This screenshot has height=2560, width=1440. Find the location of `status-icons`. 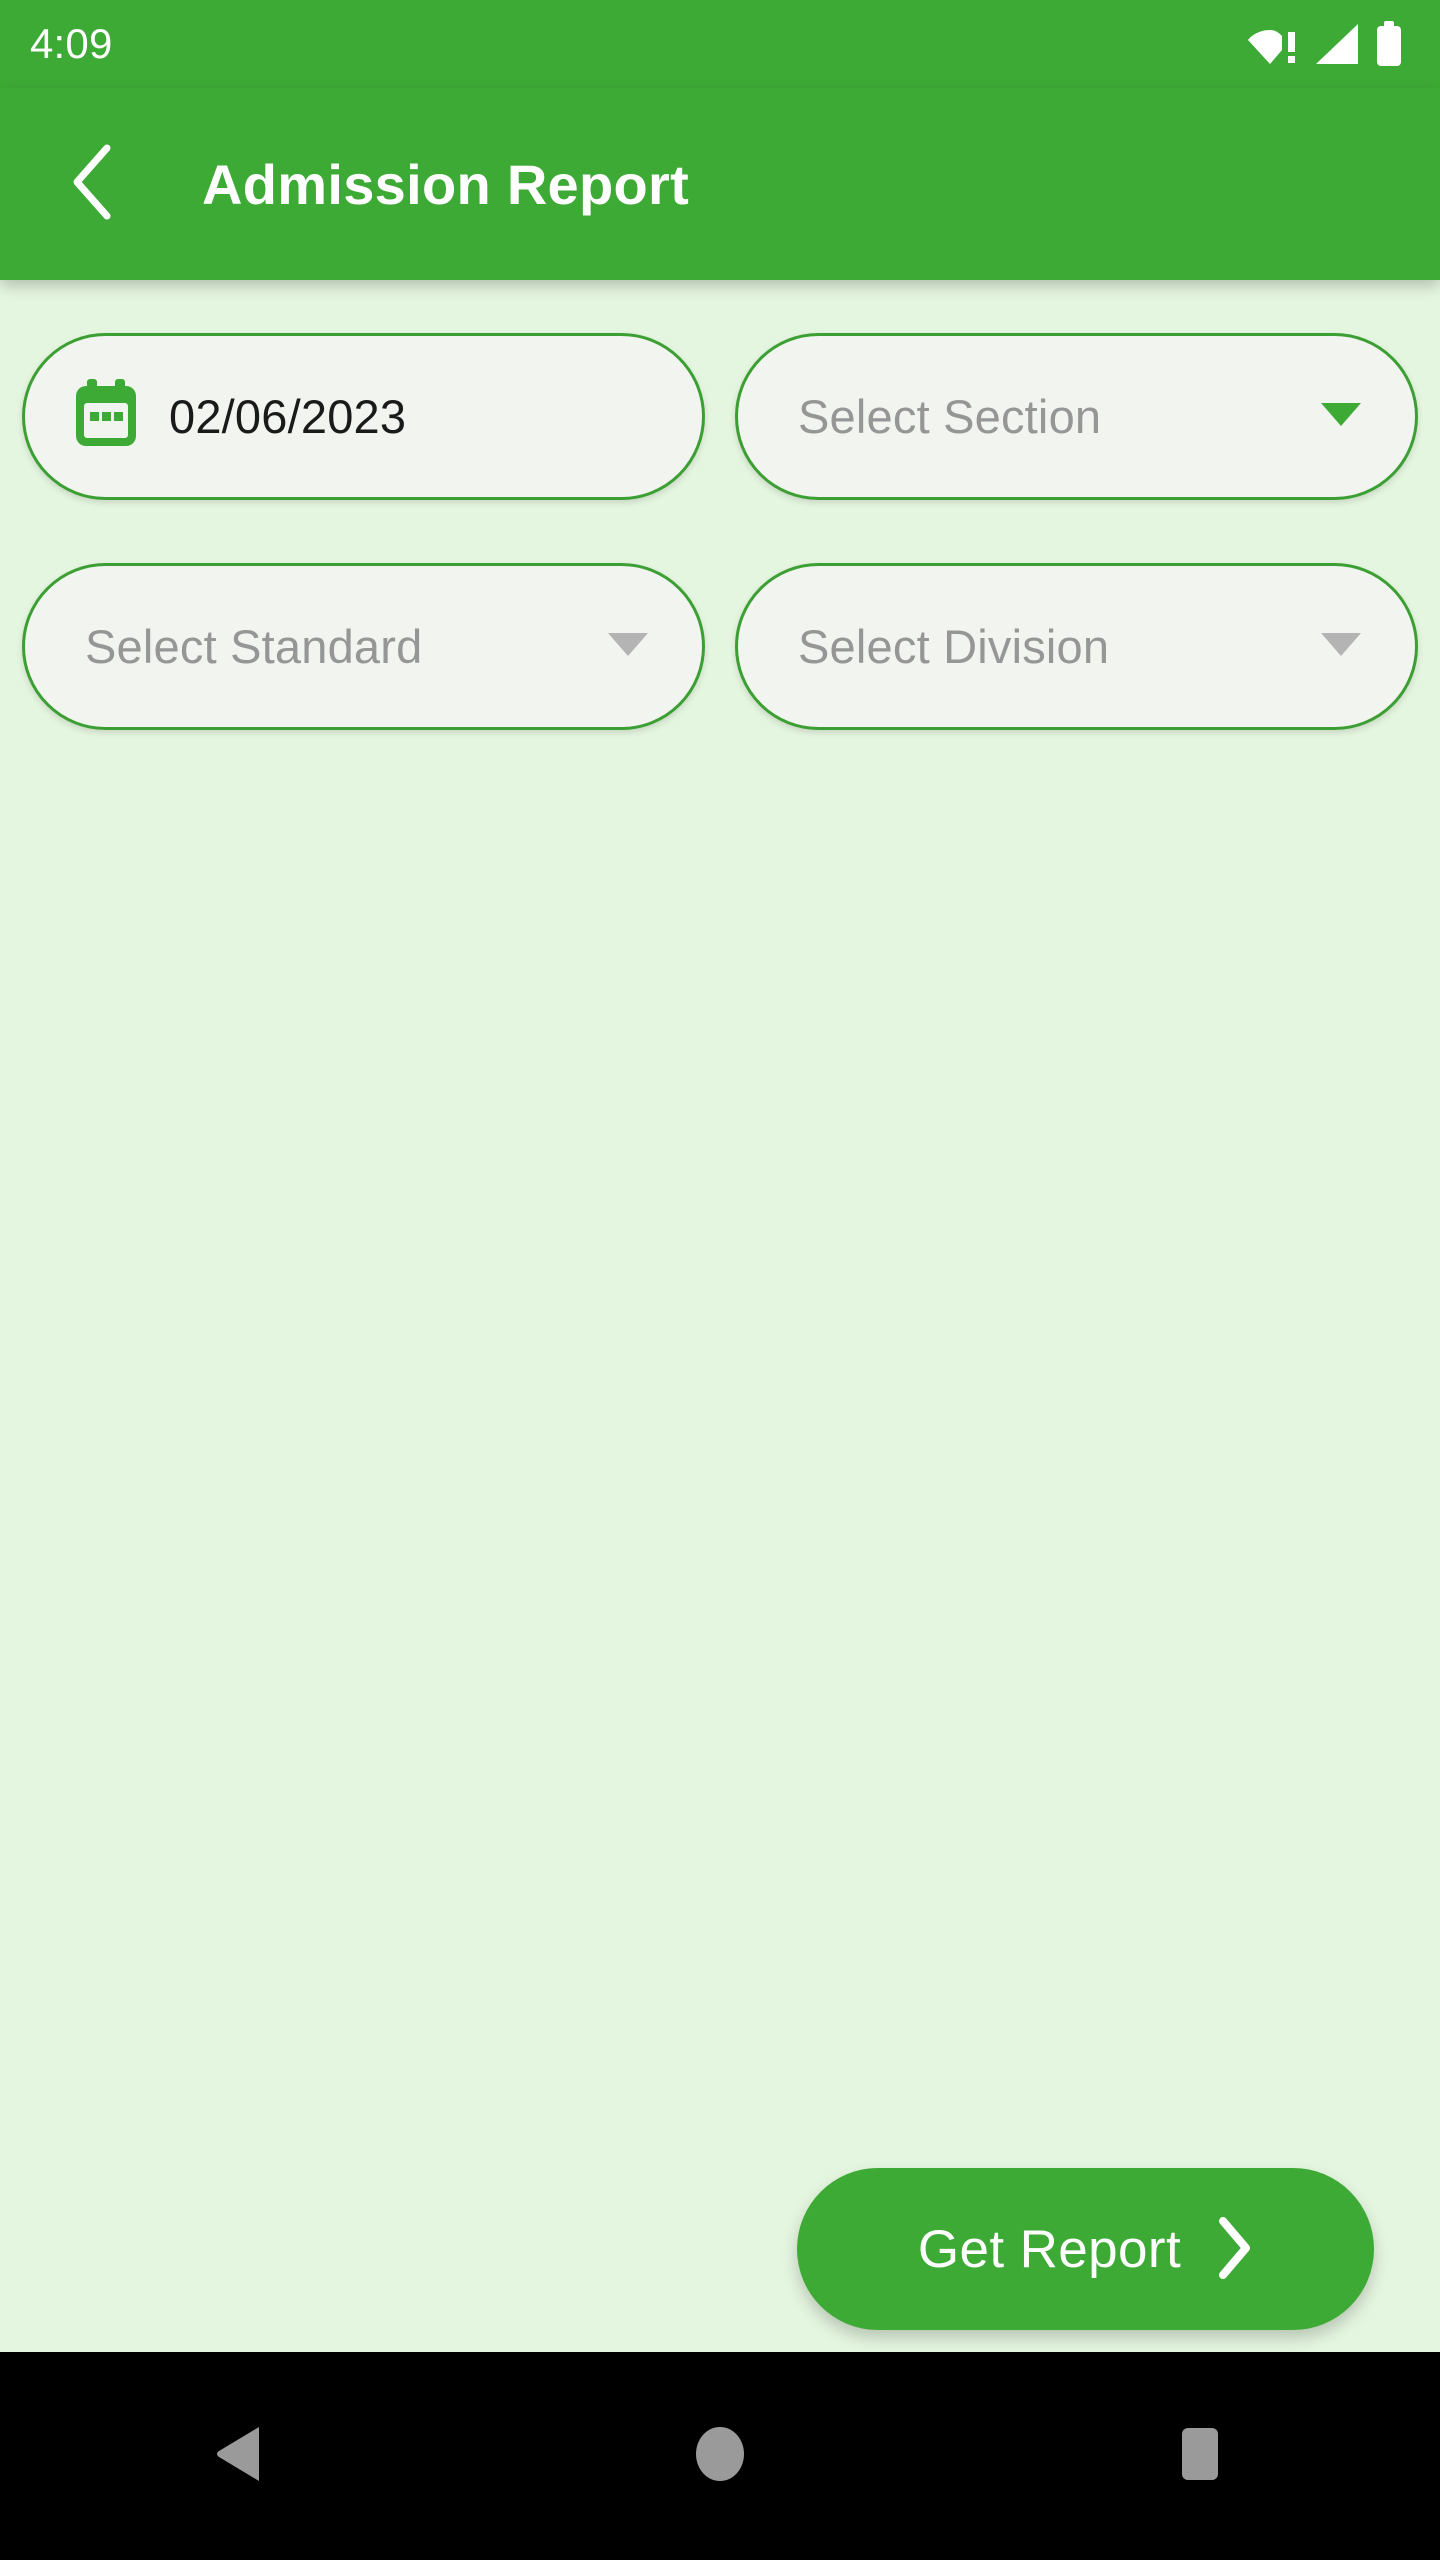

status-icons is located at coordinates (1326, 44).